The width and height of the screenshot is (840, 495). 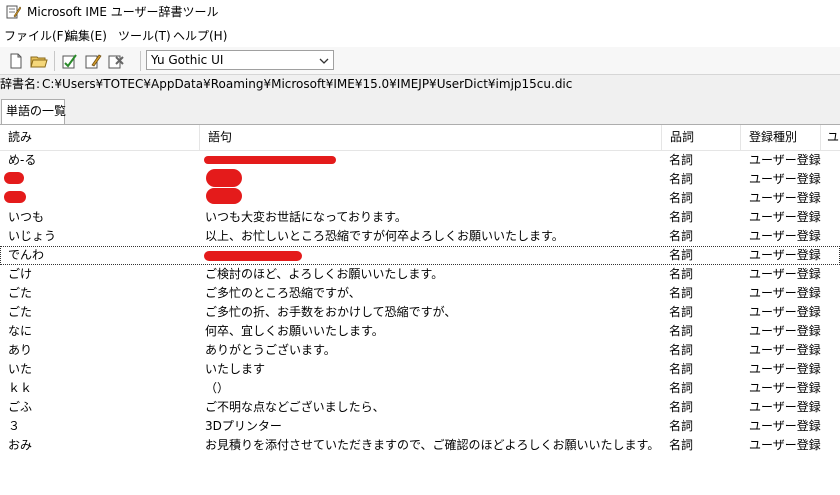 I want to click on column-header-goku: 語句, so click(x=431, y=137).